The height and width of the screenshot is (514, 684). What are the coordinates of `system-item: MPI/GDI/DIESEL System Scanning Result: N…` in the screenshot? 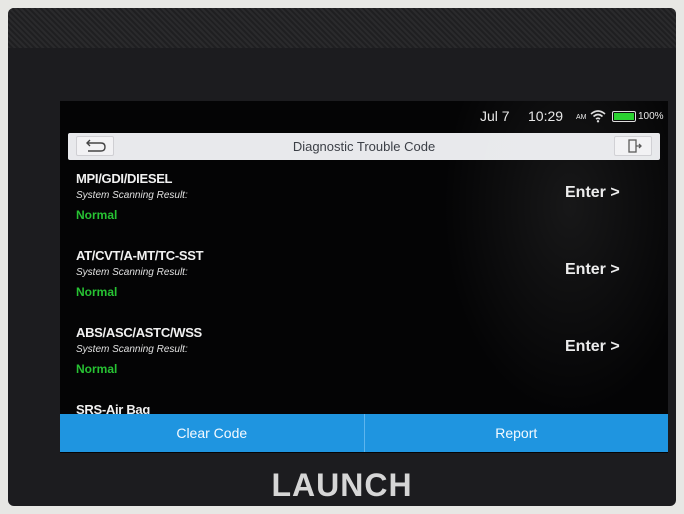 It's located at (364, 201).